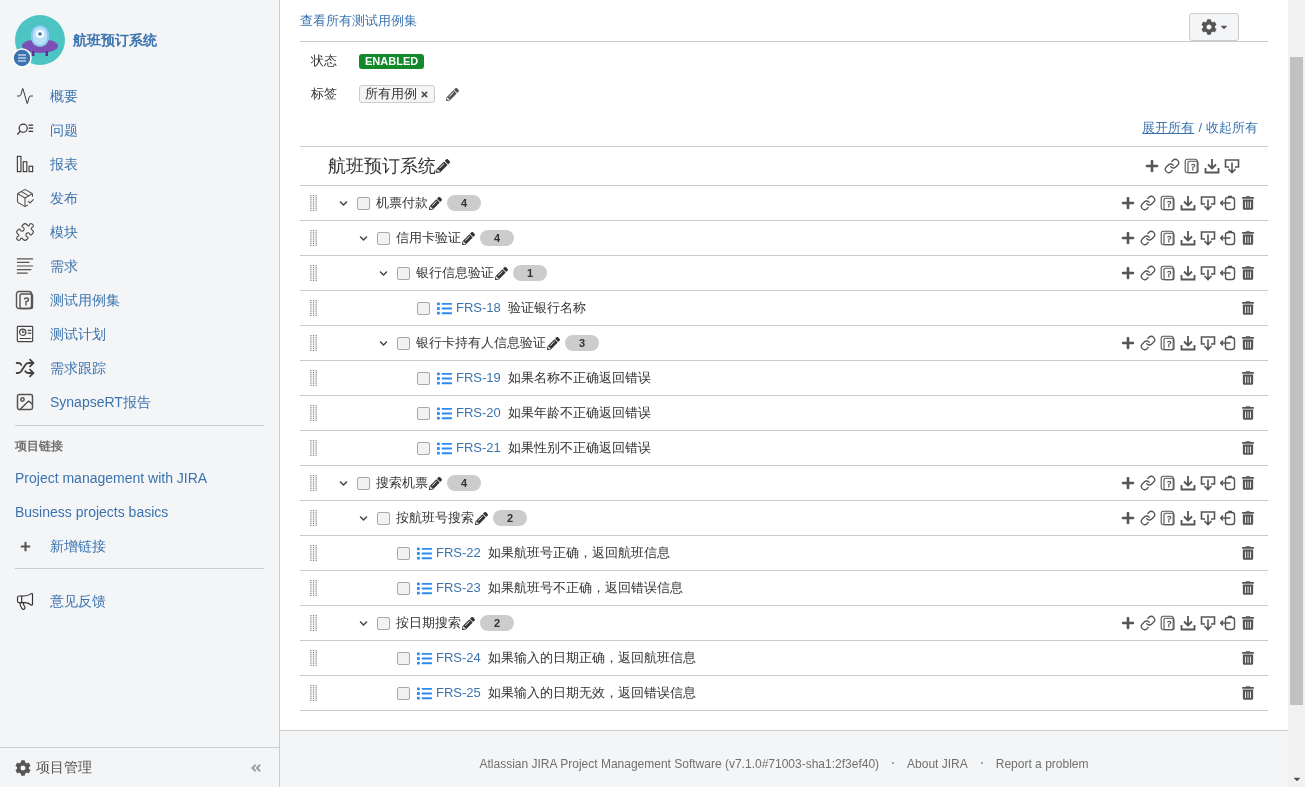 The width and height of the screenshot is (1305, 787). Describe the element at coordinates (139, 164) in the screenshot. I see `nav-item: 报表` at that location.